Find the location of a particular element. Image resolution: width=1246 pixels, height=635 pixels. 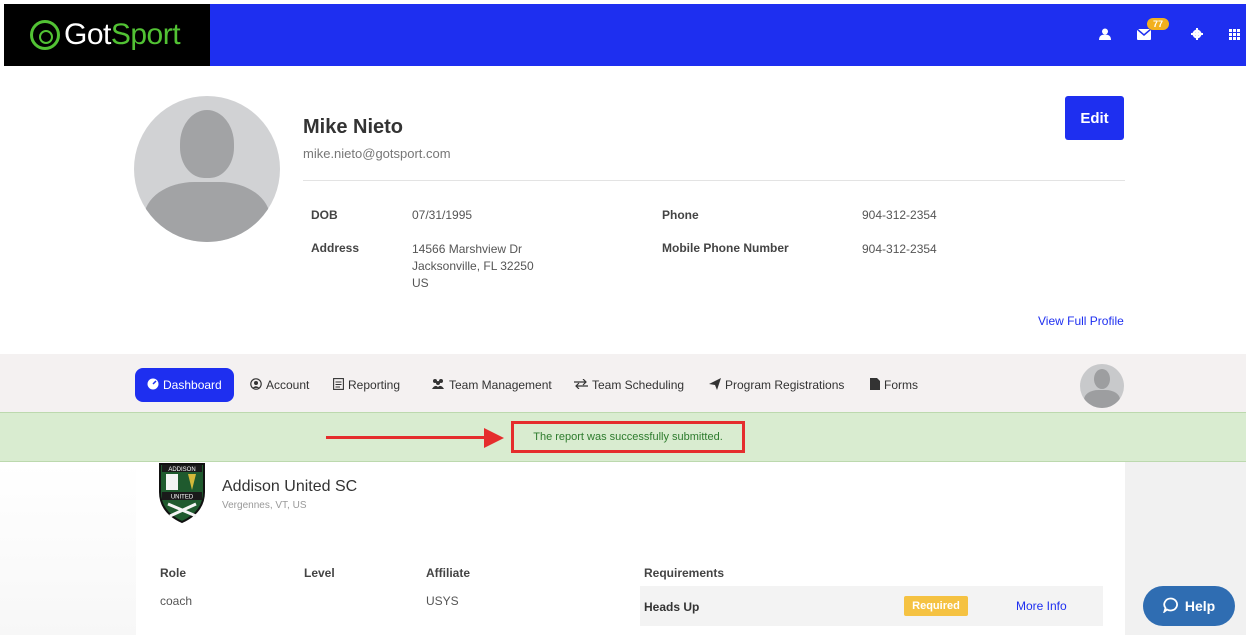

dashboard-icon is located at coordinates (153, 385).